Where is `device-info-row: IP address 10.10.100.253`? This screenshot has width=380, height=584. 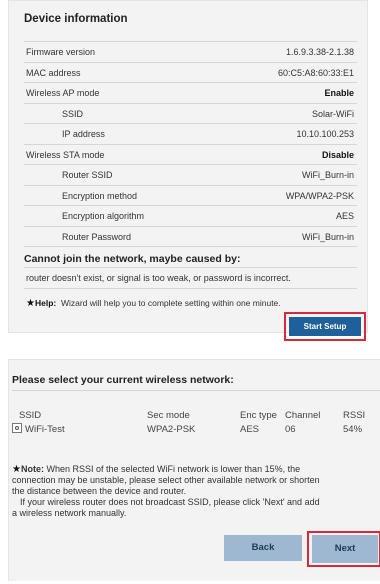 device-info-row: IP address 10.10.100.253 is located at coordinates (190, 133).